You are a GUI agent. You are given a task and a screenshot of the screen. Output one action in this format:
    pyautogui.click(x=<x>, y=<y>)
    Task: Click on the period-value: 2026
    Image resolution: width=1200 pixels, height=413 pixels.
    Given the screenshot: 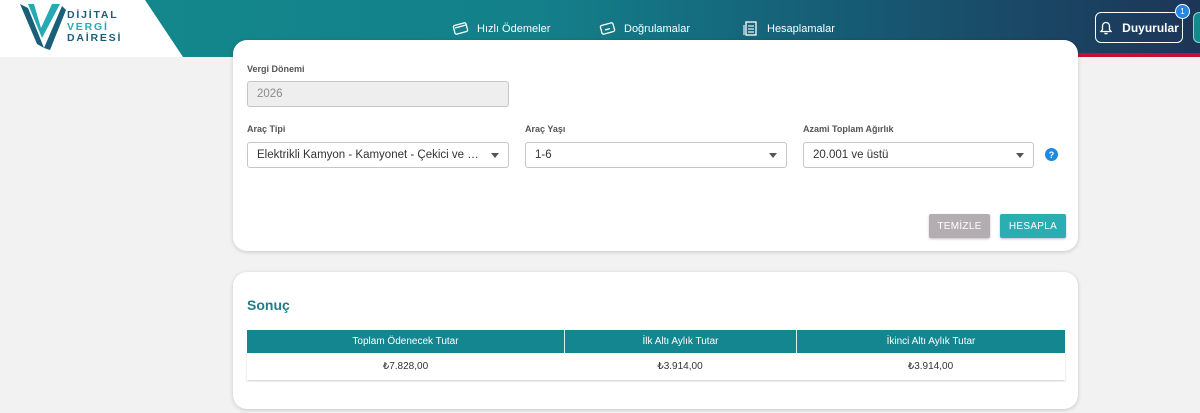 What is the action you would take?
    pyautogui.click(x=270, y=94)
    